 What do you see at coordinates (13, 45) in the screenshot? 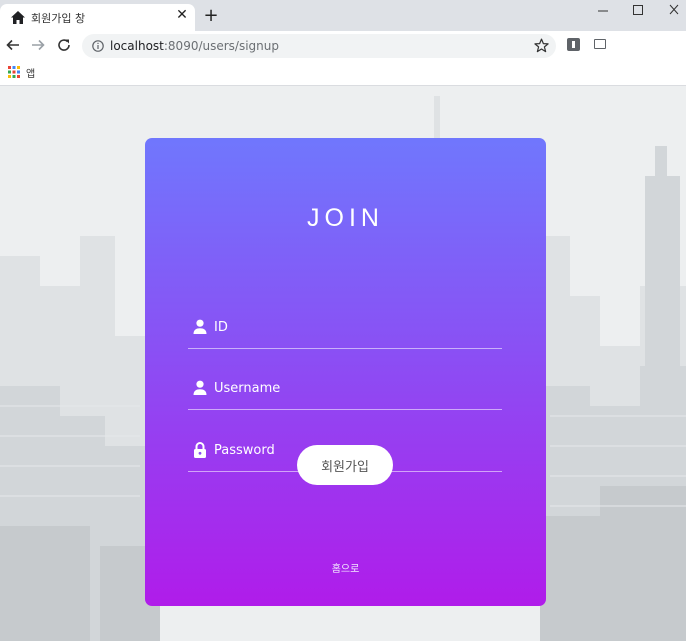
I see `back-icon` at bounding box center [13, 45].